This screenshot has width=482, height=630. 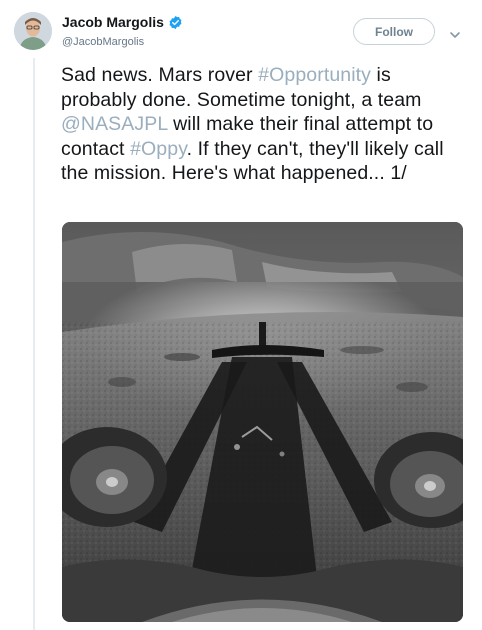 What do you see at coordinates (34, 344) in the screenshot?
I see `thread-line` at bounding box center [34, 344].